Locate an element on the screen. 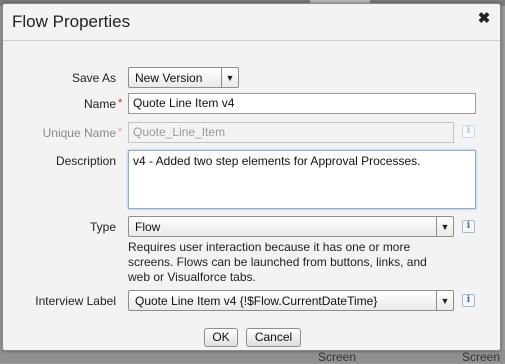 This screenshot has width=505, height=364. save-as-label: Save As is located at coordinates (93, 78).